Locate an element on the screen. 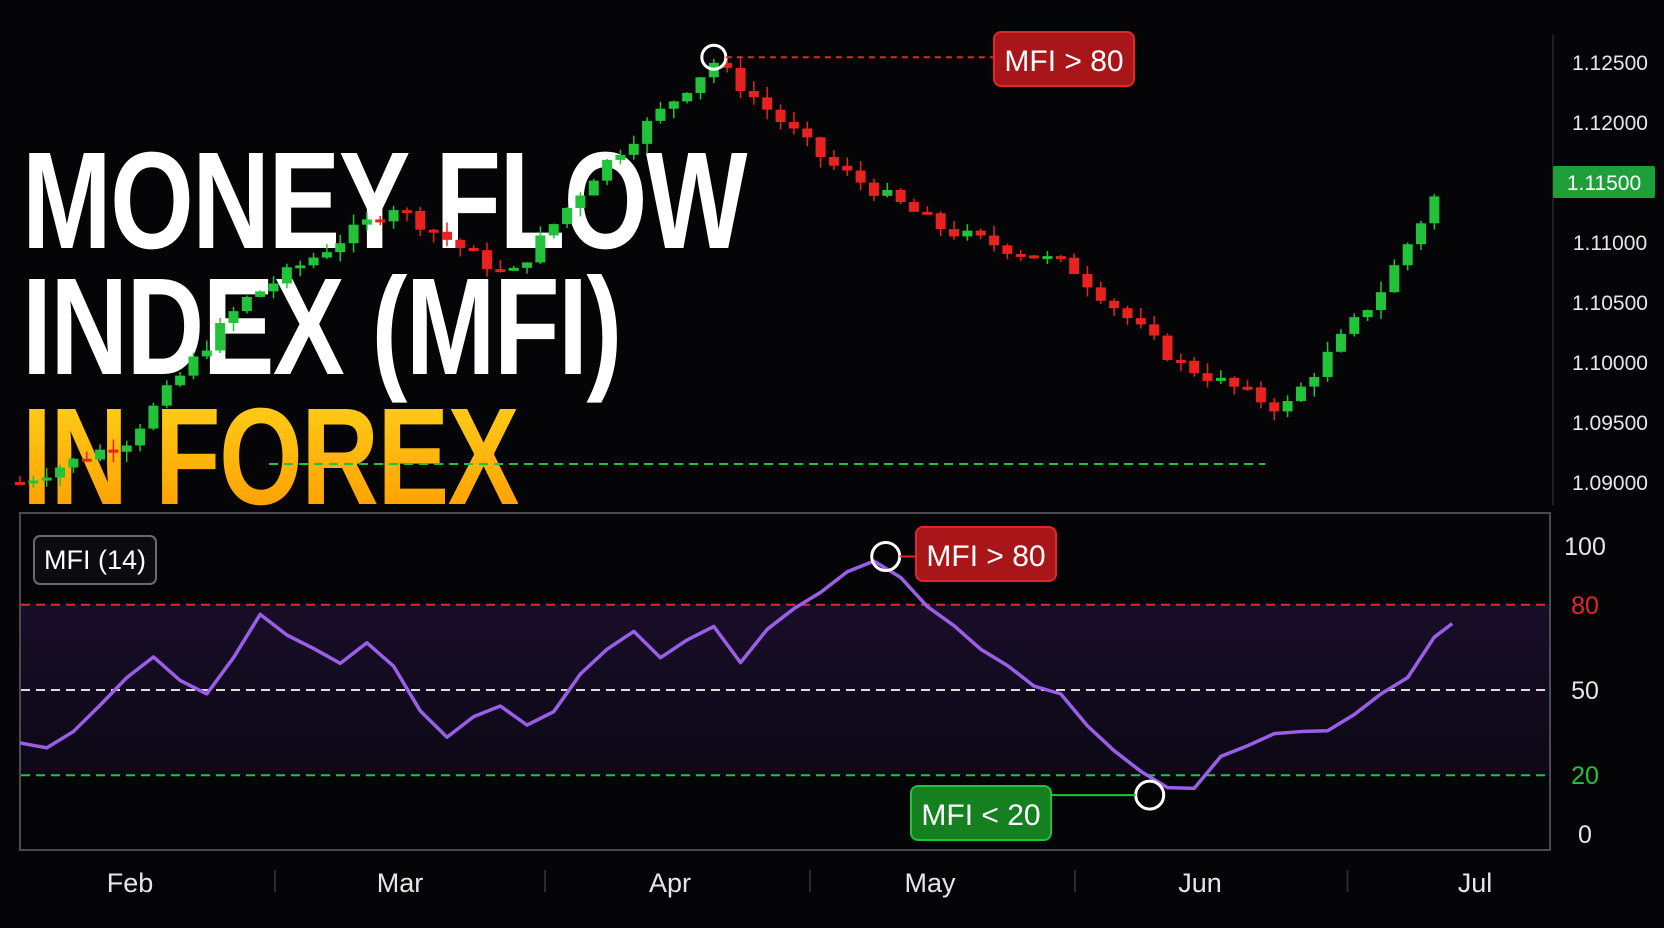  mfi-oversold-label: MFI < 20 is located at coordinates (980, 815).